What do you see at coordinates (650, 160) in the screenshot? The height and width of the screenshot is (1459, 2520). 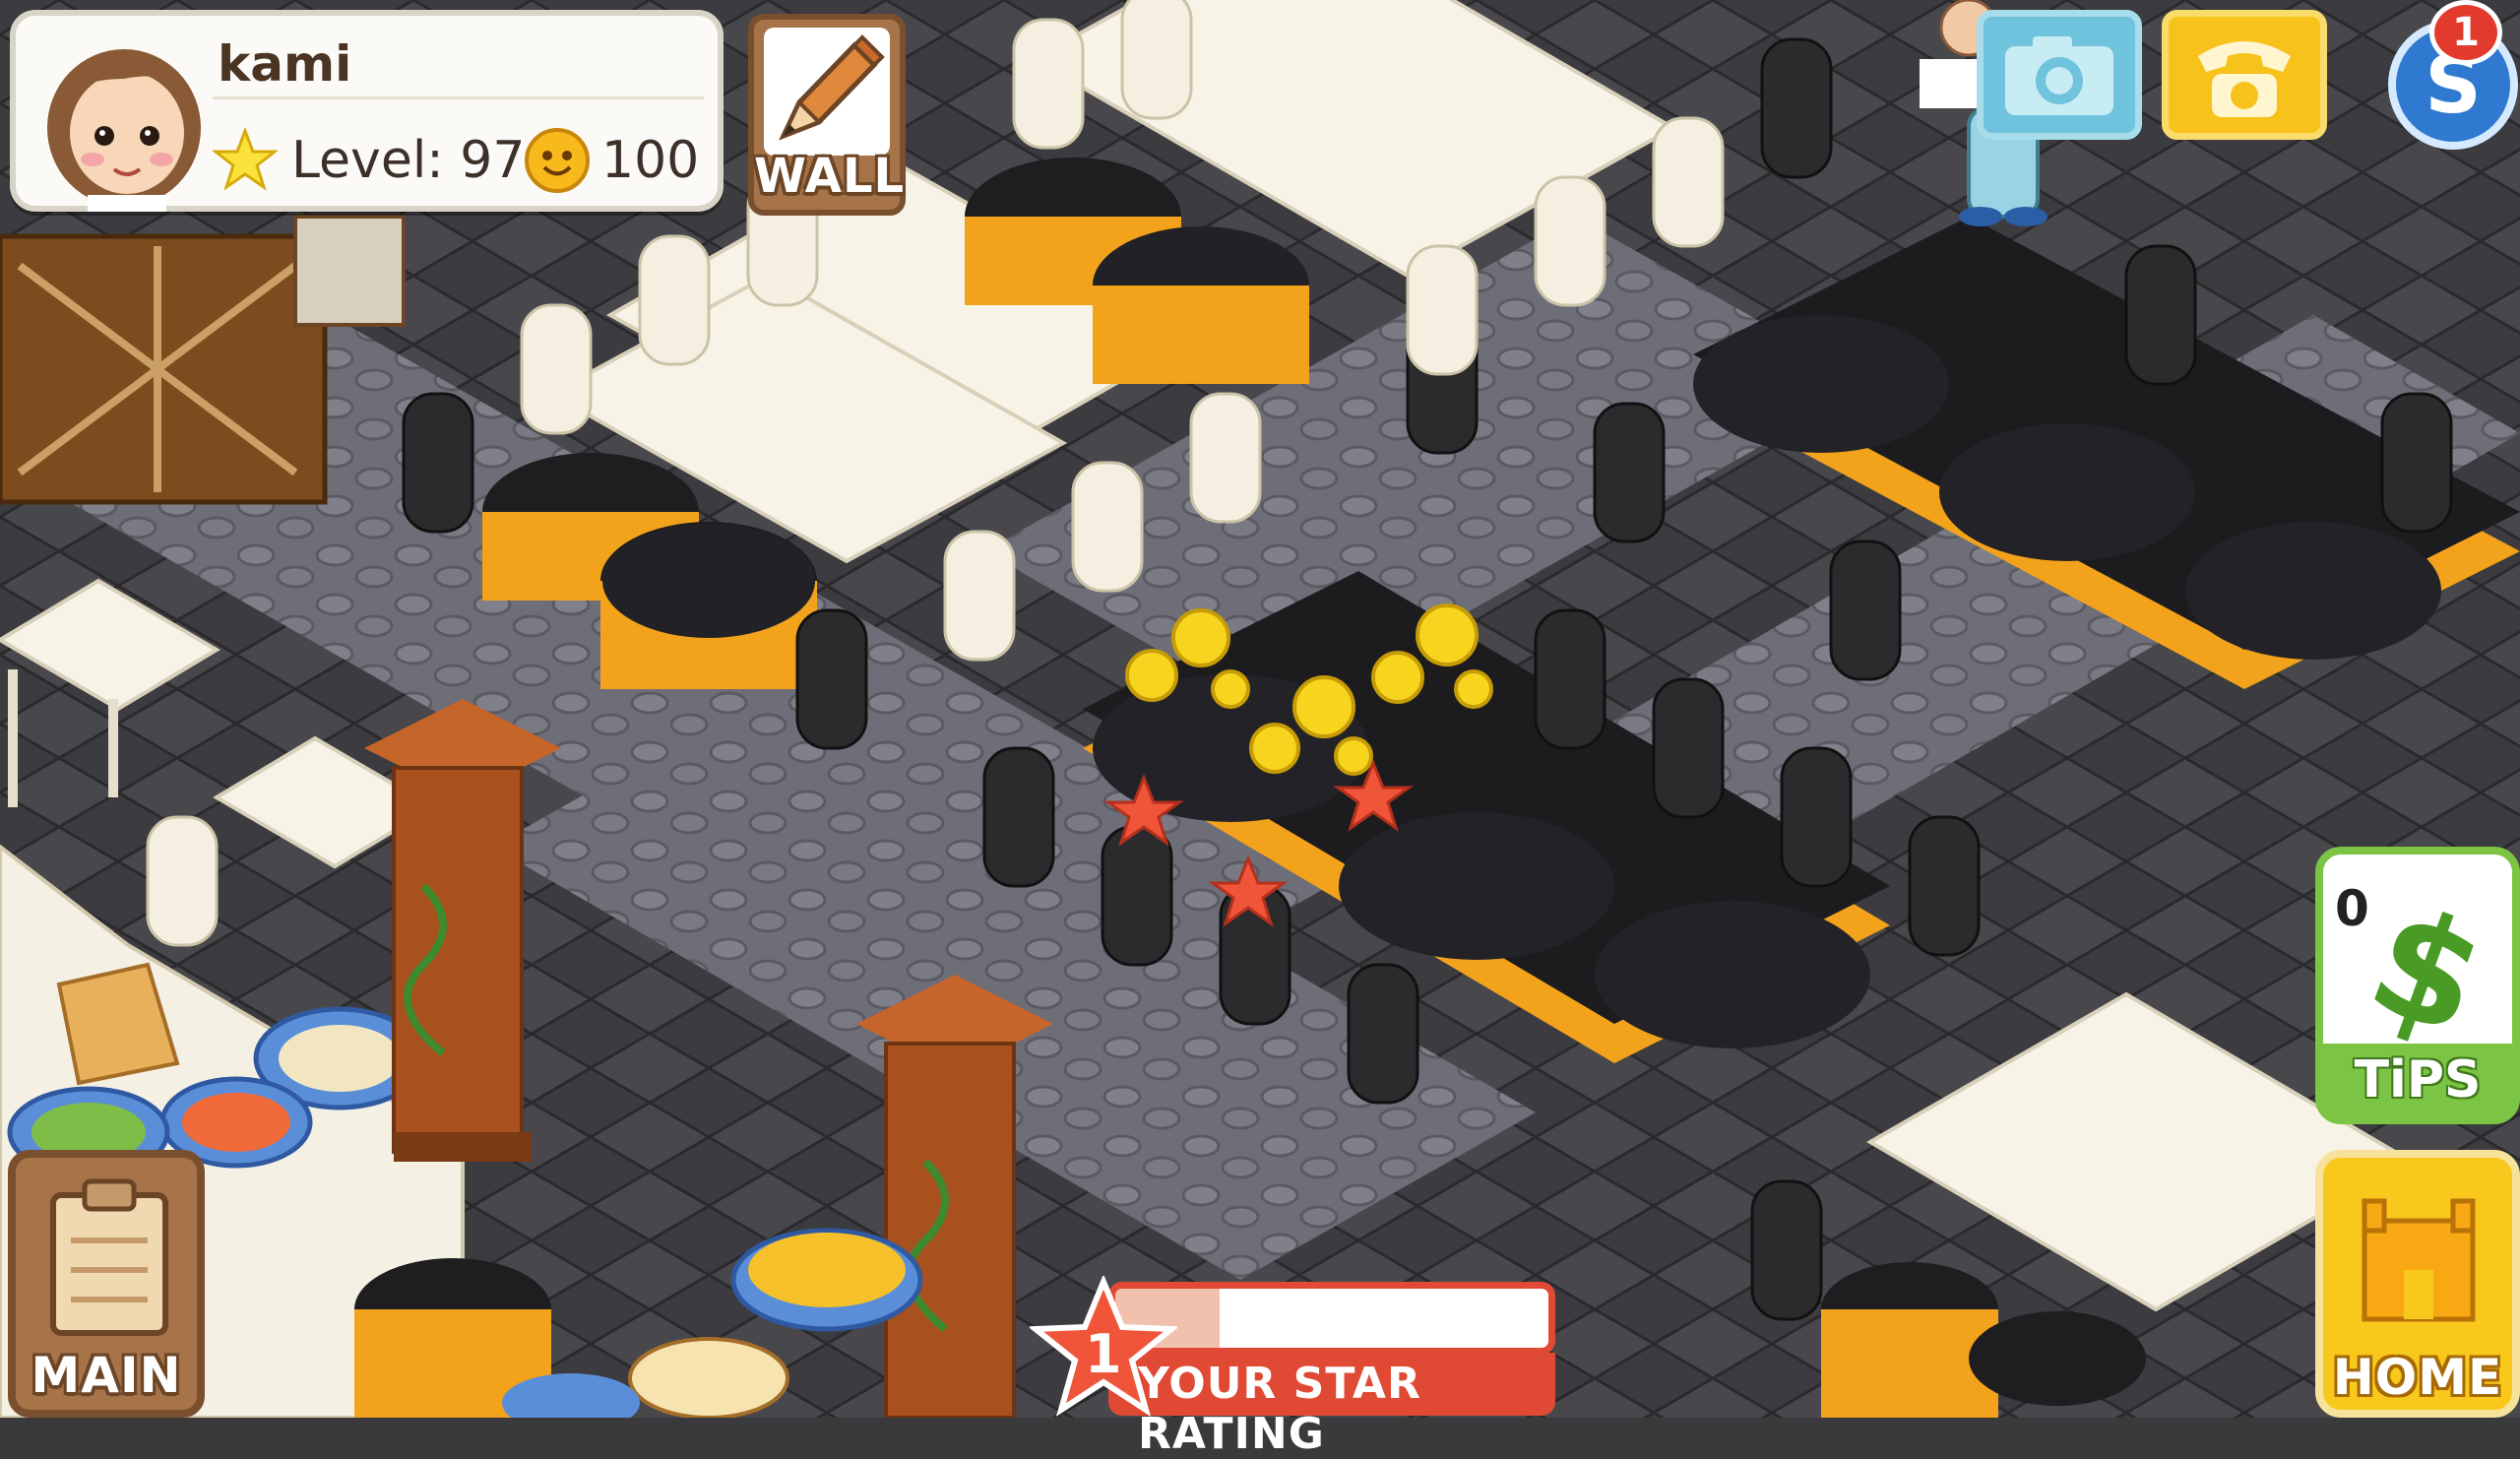 I see `coin-count: 100` at bounding box center [650, 160].